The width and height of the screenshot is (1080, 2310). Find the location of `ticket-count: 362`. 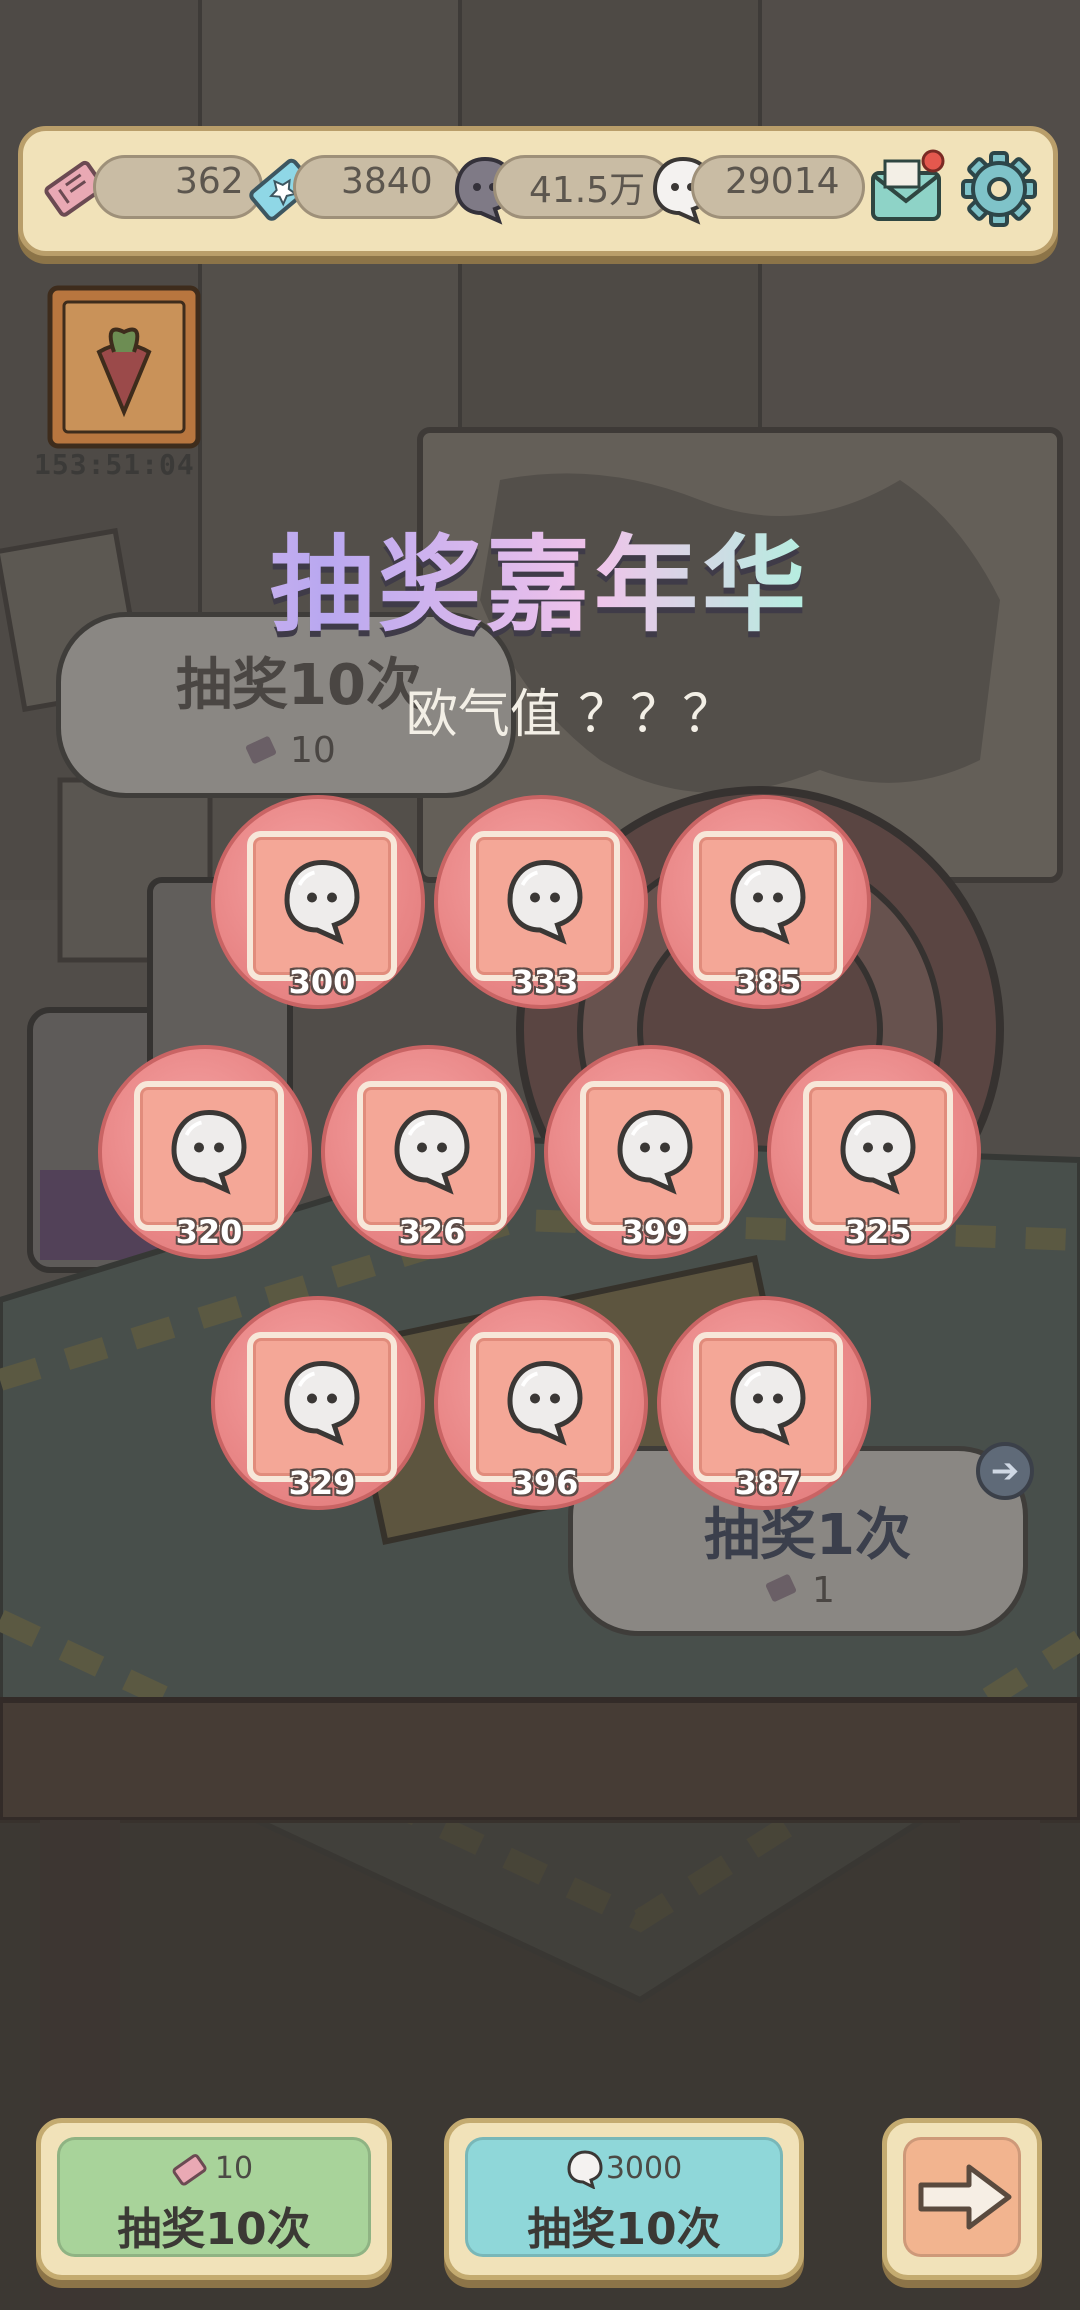

ticket-count: 362 is located at coordinates (209, 181).